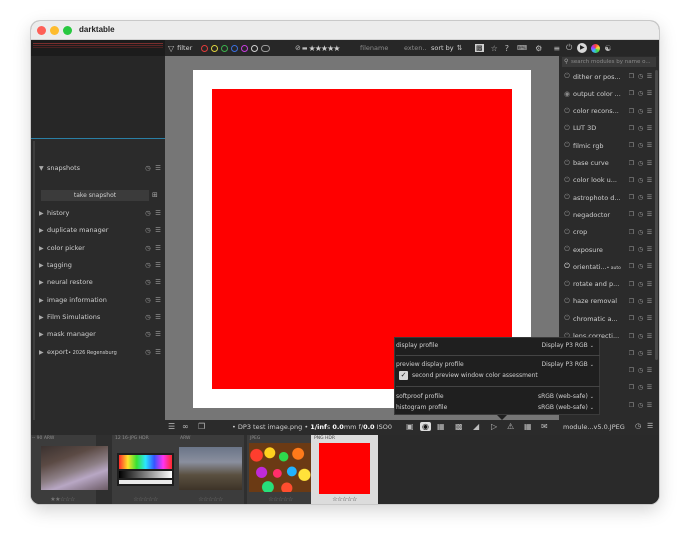 Image resolution: width=690 pixels, height=545 pixels. What do you see at coordinates (67, 30) in the screenshot?
I see `maximize-window-button` at bounding box center [67, 30].